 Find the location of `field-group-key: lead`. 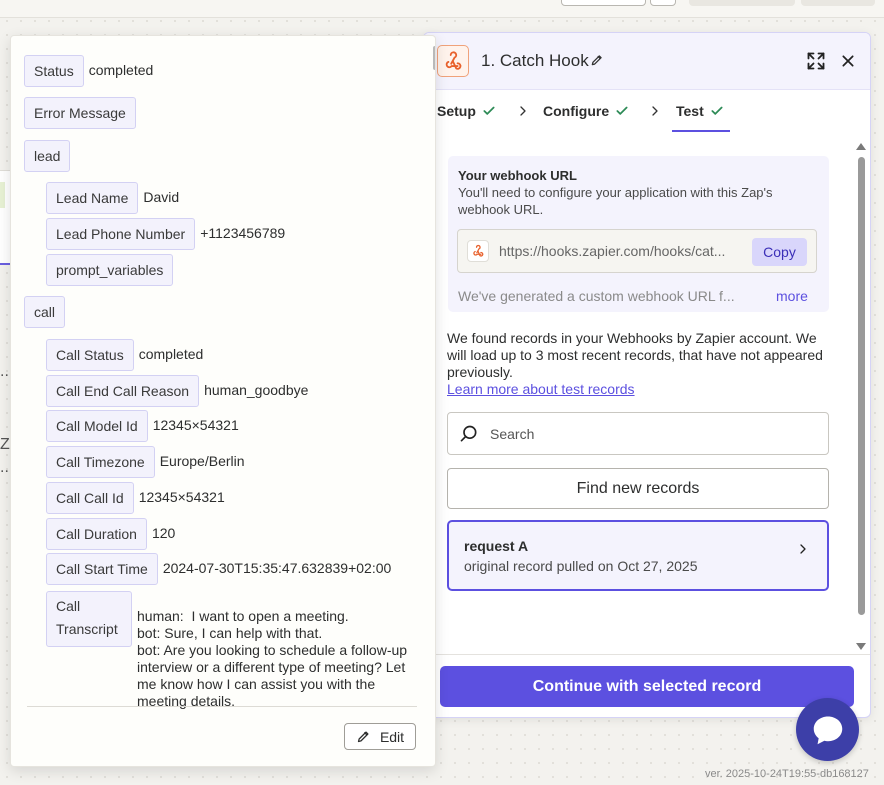

field-group-key: lead is located at coordinates (47, 156).